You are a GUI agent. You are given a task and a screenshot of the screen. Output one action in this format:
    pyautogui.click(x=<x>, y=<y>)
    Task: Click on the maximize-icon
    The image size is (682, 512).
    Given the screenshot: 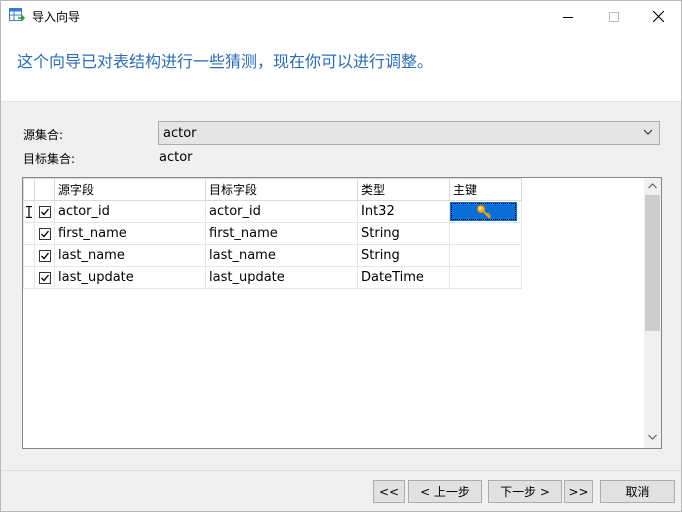 What is the action you would take?
    pyautogui.click(x=614, y=16)
    